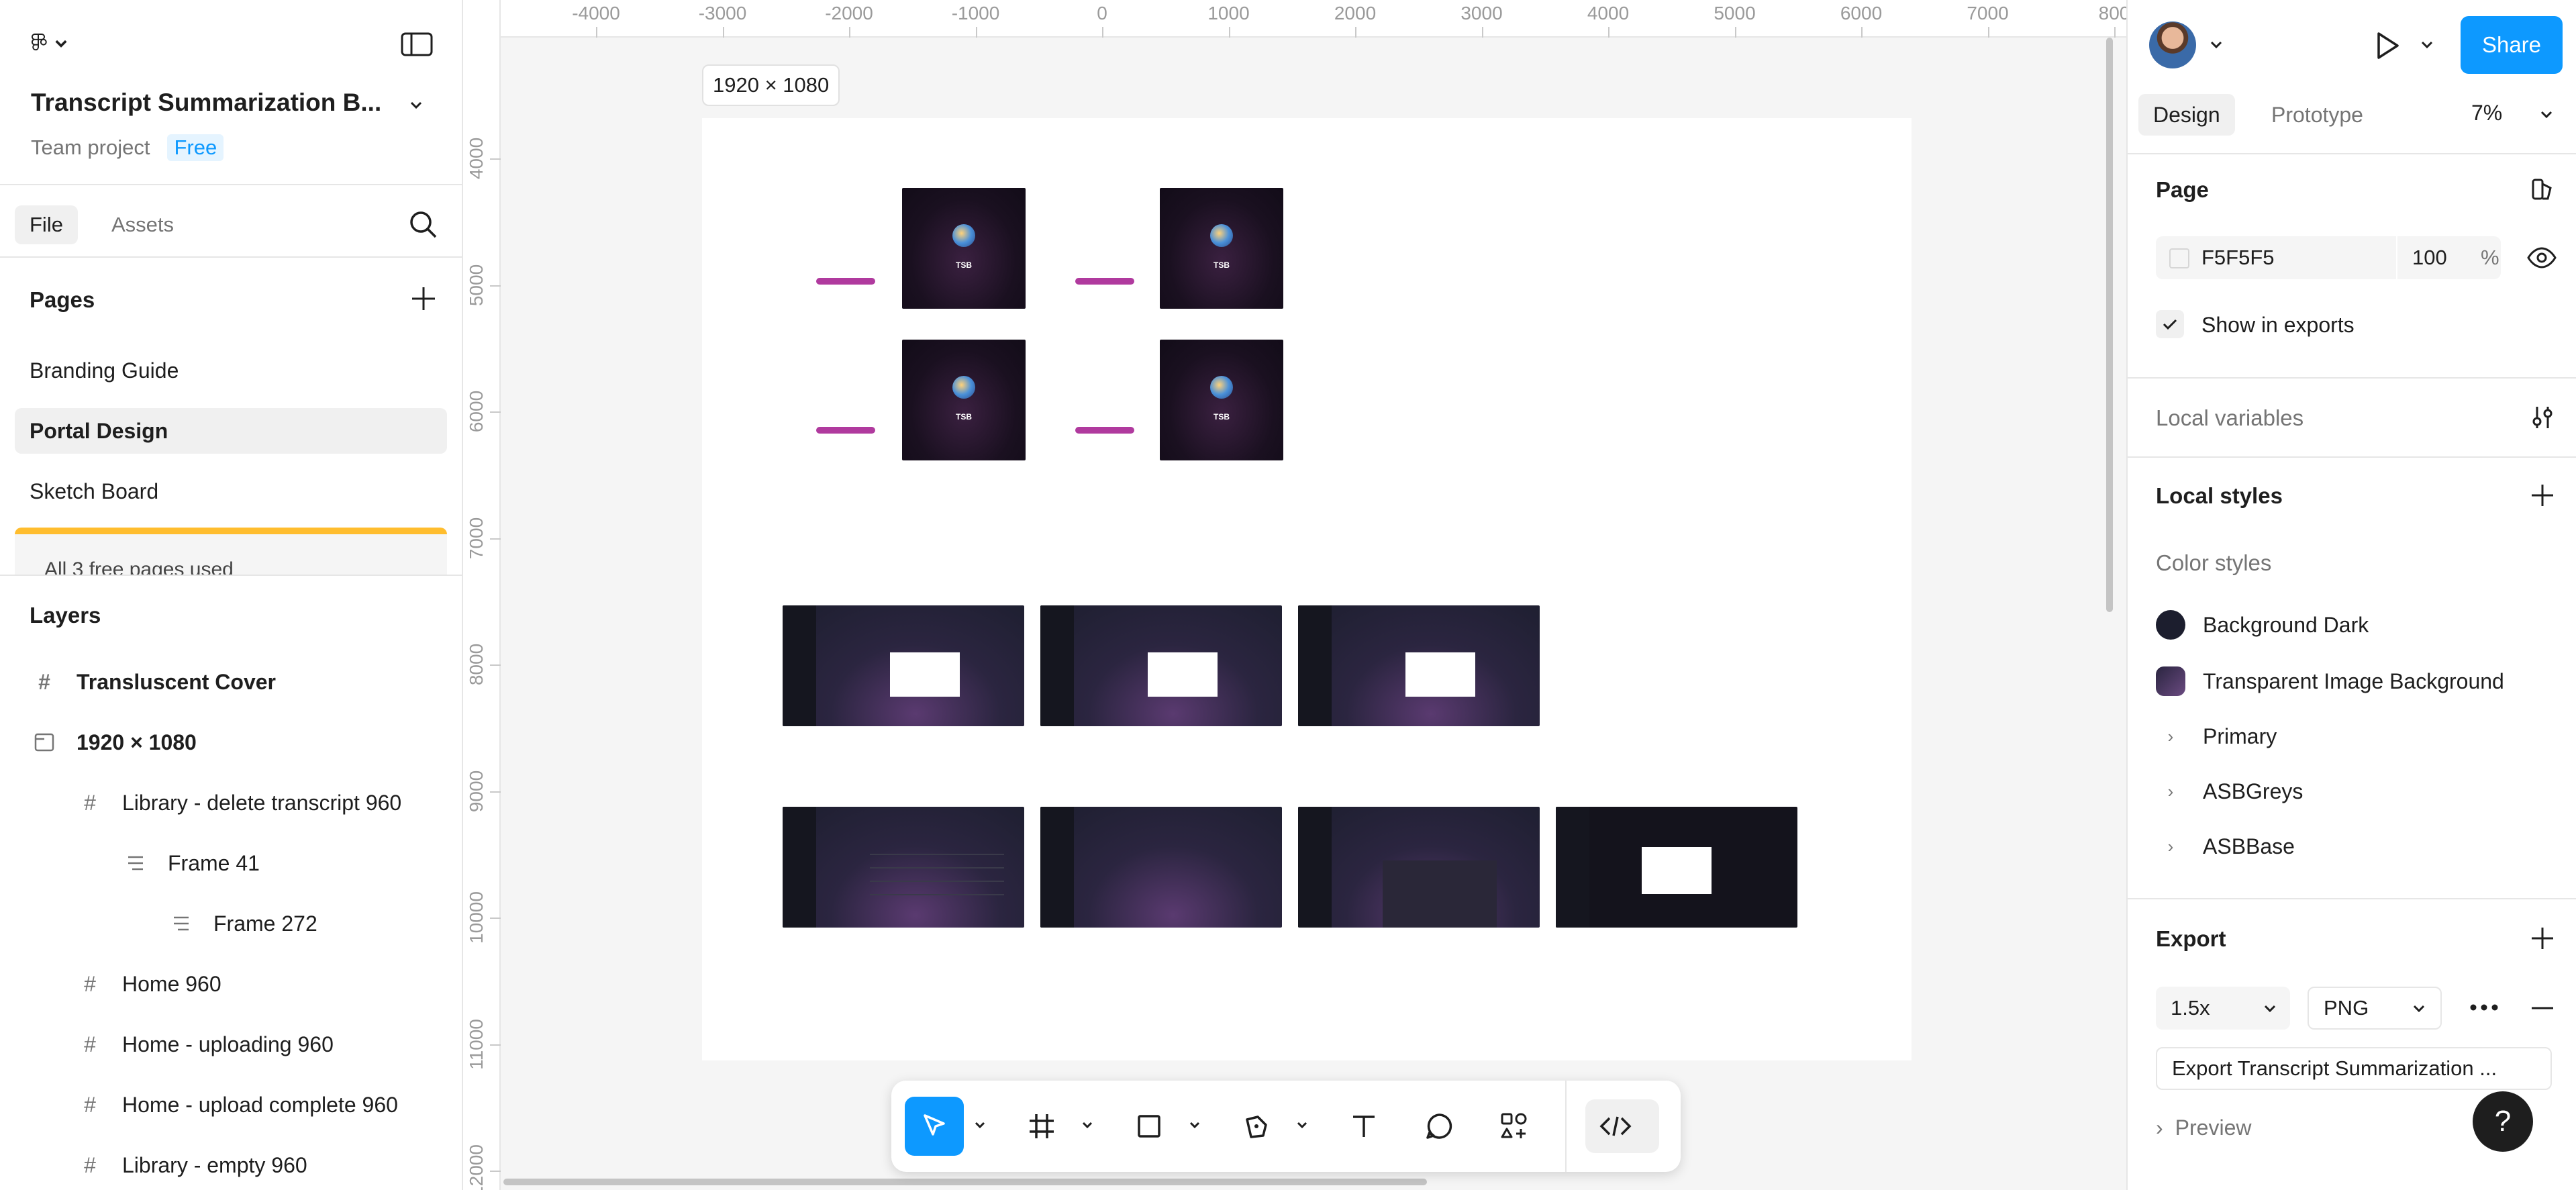 The width and height of the screenshot is (2576, 1190). What do you see at coordinates (2503, 1121) in the screenshot?
I see `help-button: ?` at bounding box center [2503, 1121].